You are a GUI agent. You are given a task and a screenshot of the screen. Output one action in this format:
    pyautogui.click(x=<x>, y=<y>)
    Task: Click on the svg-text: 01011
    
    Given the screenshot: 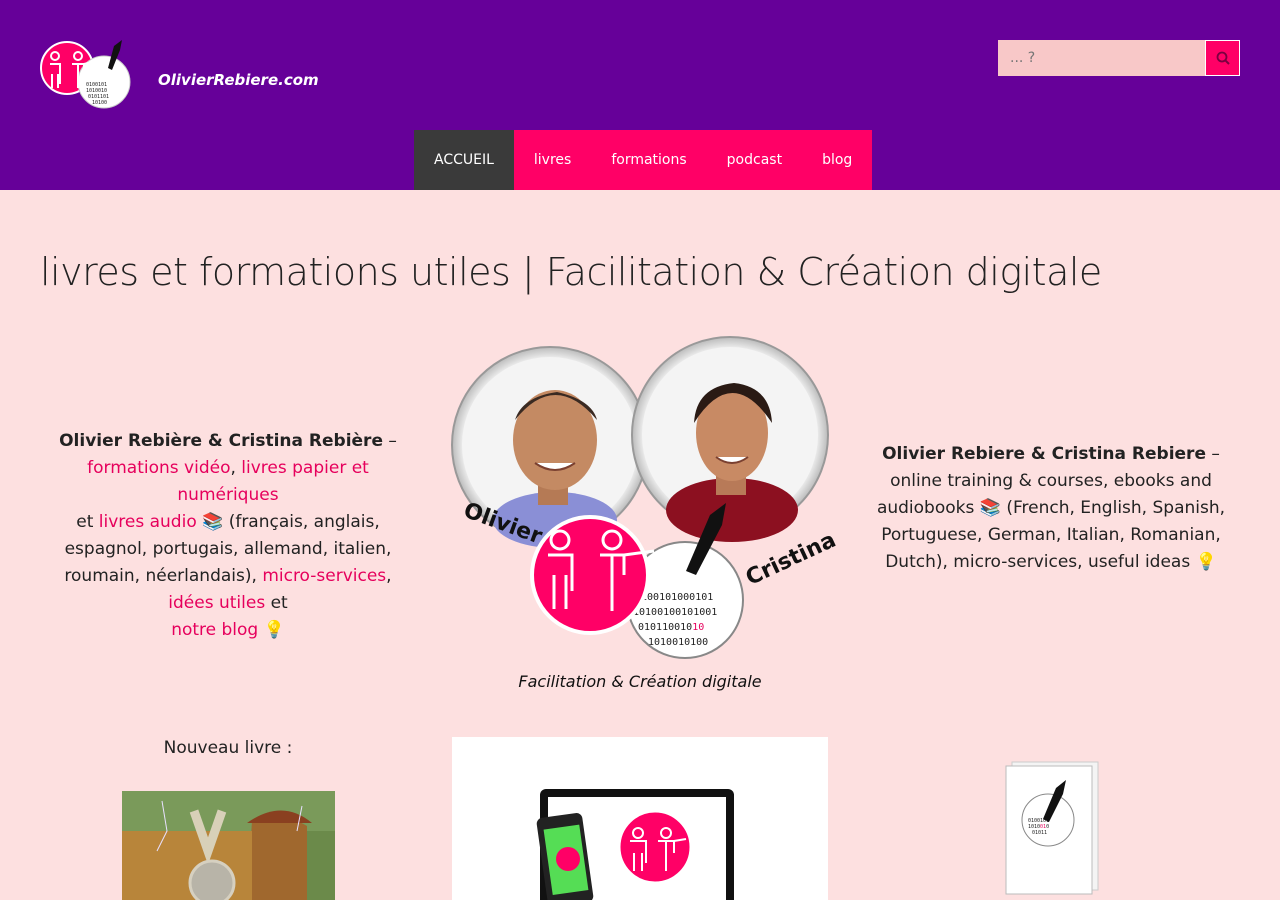 What is the action you would take?
    pyautogui.click(x=1039, y=833)
    